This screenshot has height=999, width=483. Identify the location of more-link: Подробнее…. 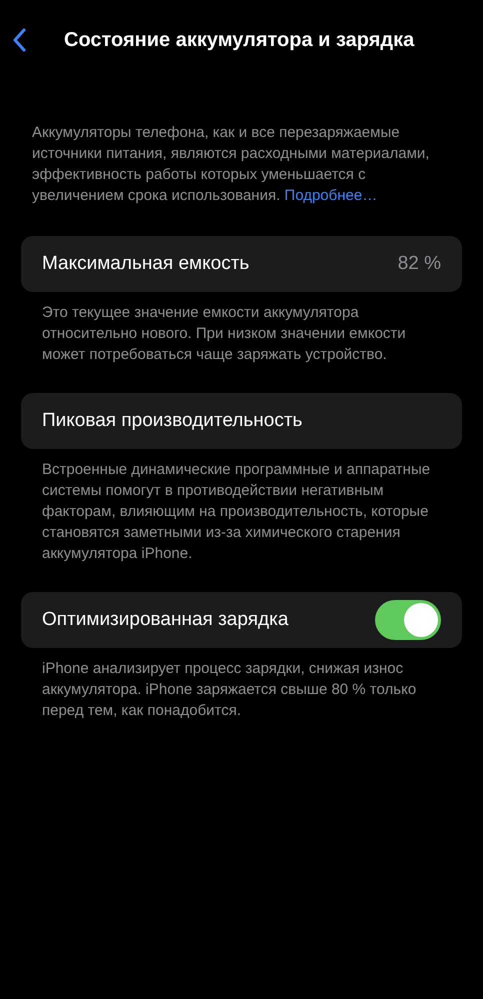
(331, 195).